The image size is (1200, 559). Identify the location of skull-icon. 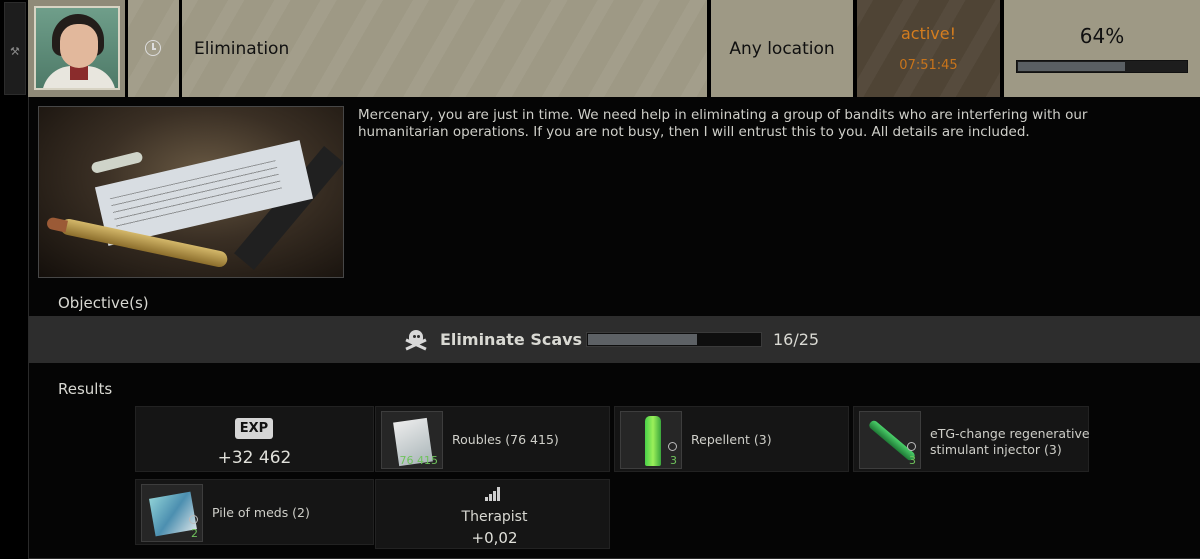
(416, 340).